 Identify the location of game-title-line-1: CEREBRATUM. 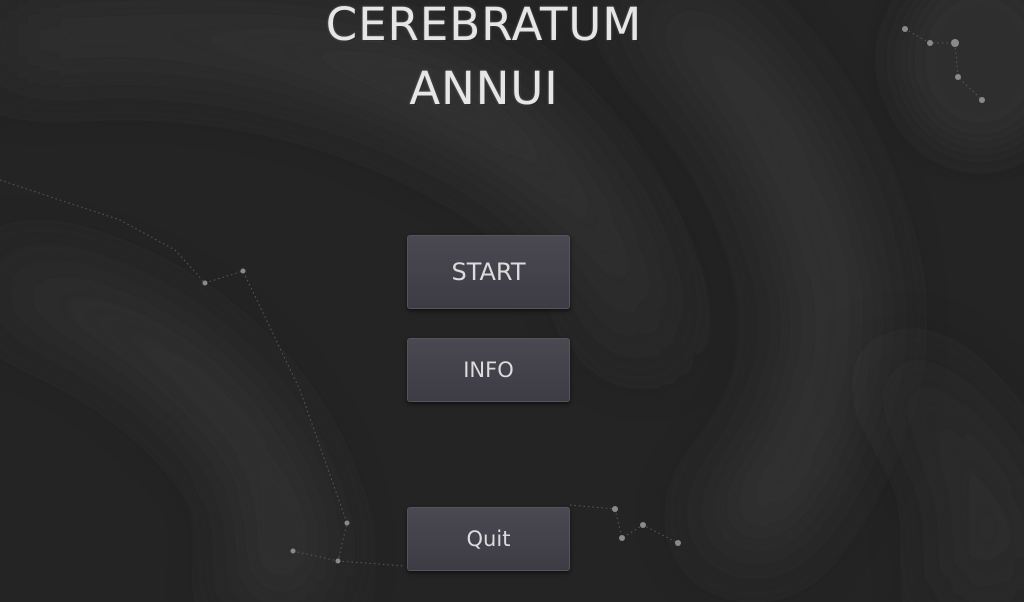
(484, 25).